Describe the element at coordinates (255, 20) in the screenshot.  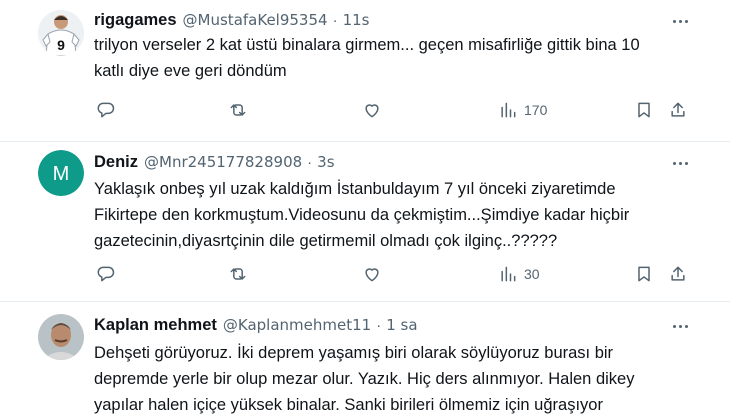
I see `user-handle: @MustafaKel95354` at that location.